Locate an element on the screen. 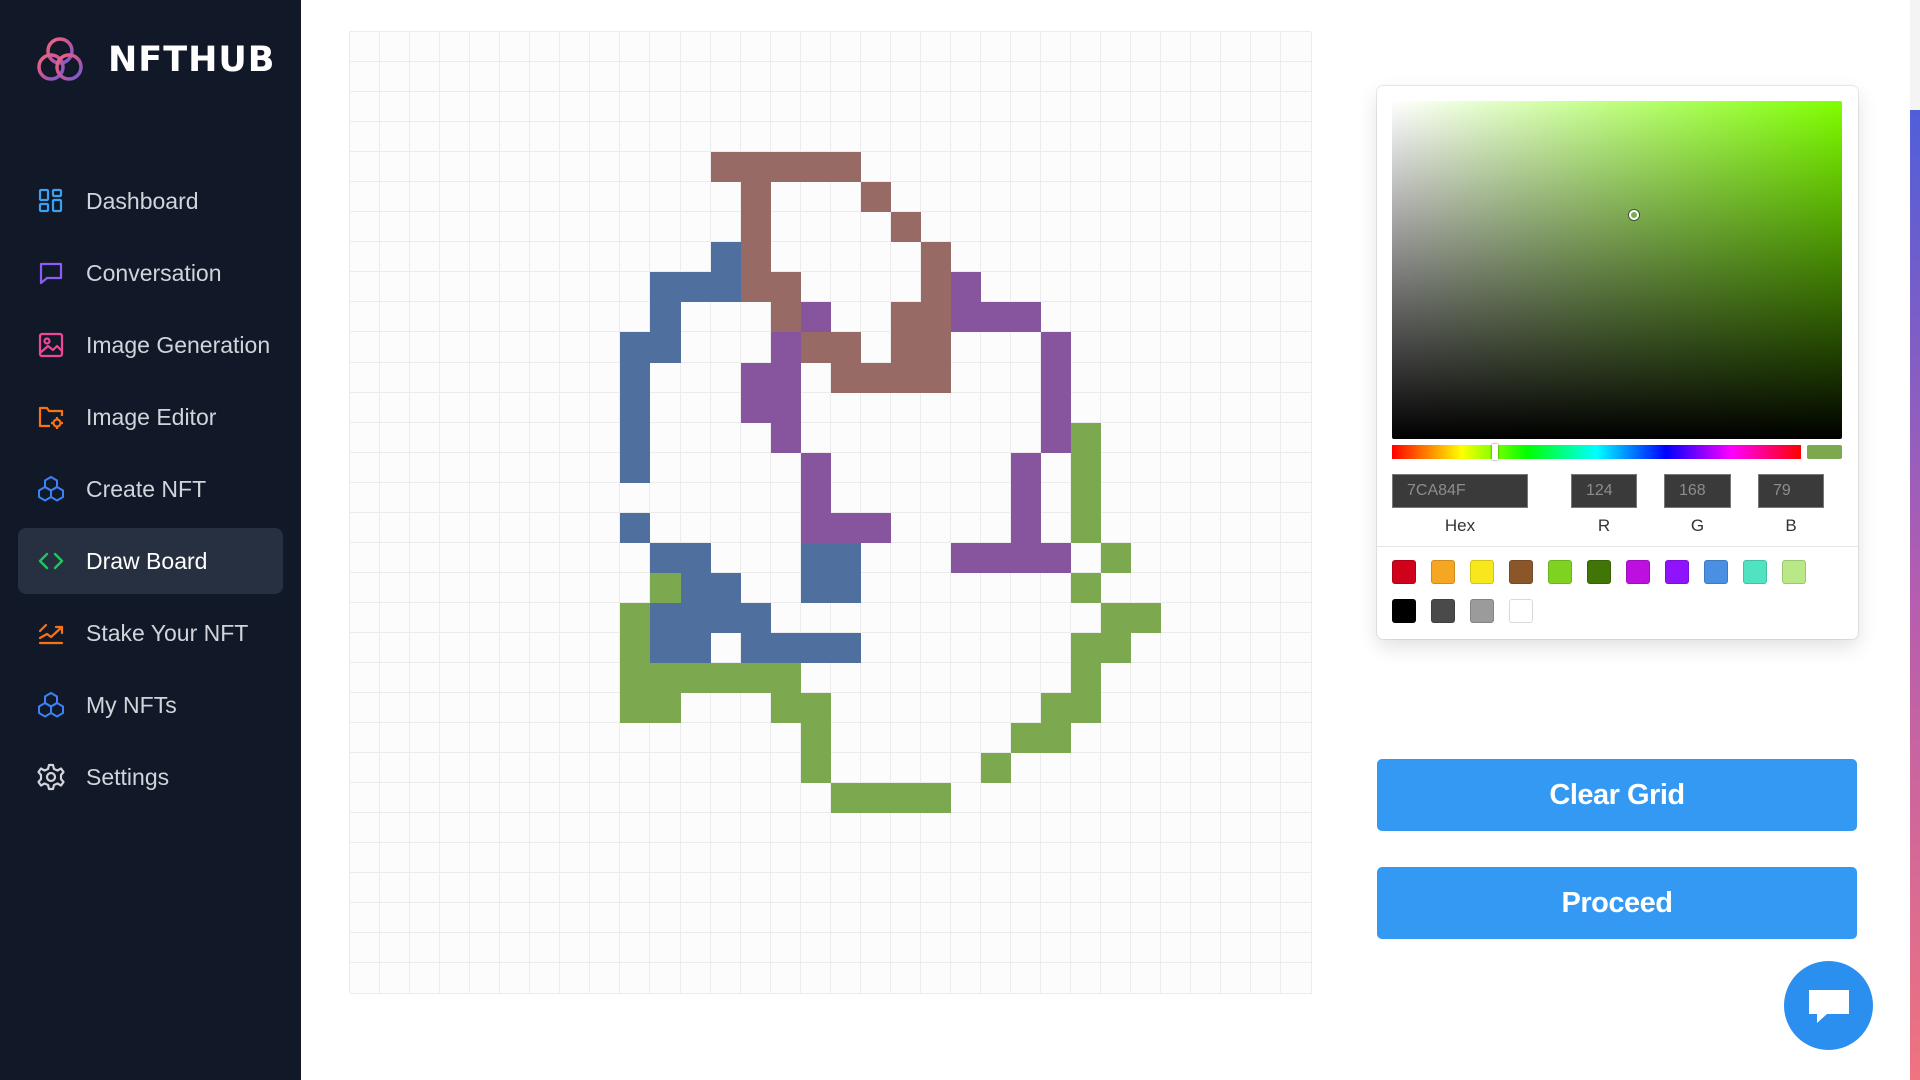  sidebar-item-dashboard: Dashboard is located at coordinates (150, 201).